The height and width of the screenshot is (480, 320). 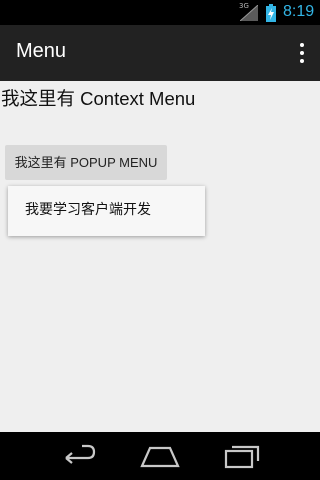 I want to click on context-menu-text: 我这里有 Context Menu, so click(x=98, y=98).